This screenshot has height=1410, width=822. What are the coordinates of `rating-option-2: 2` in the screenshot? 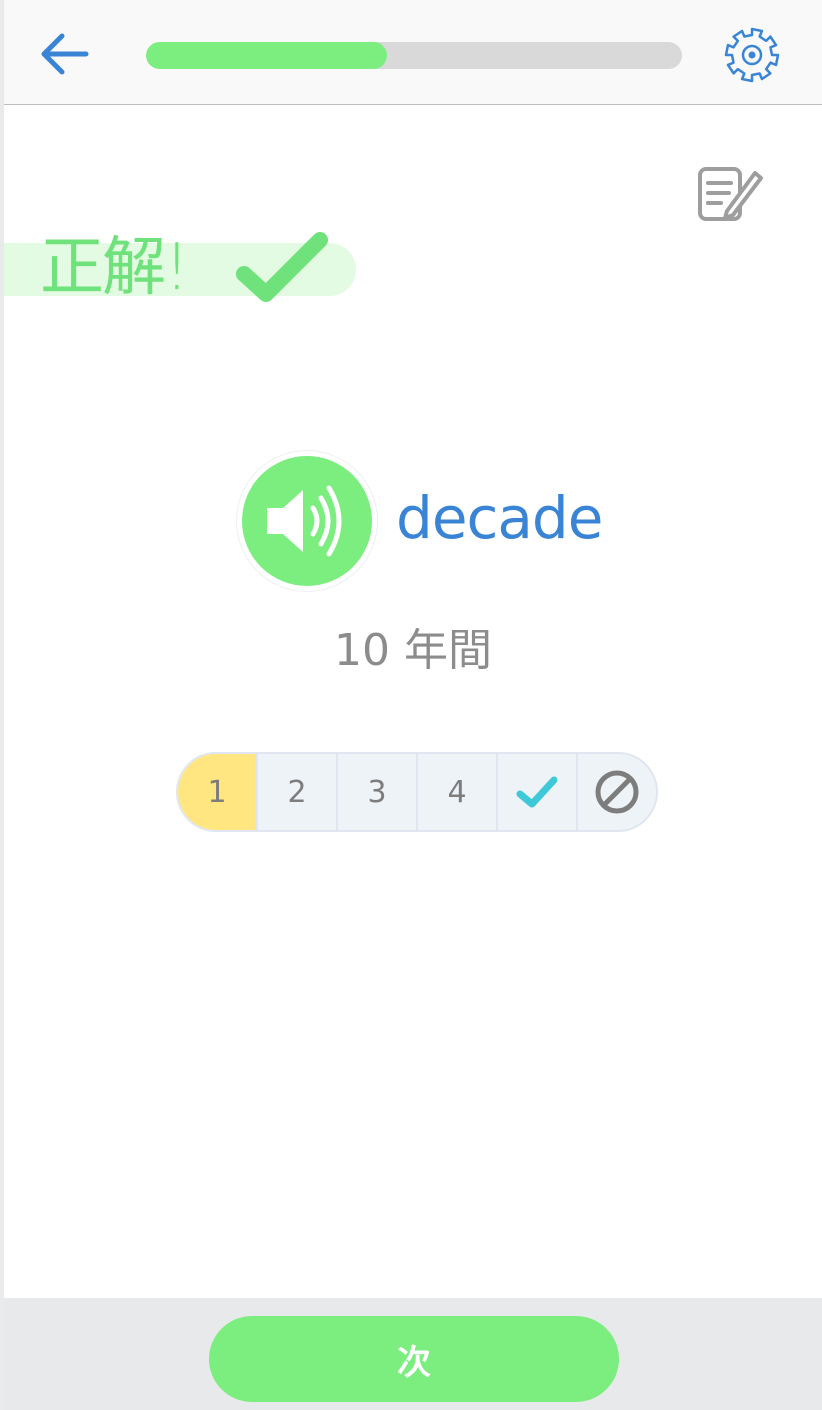 It's located at (296, 792).